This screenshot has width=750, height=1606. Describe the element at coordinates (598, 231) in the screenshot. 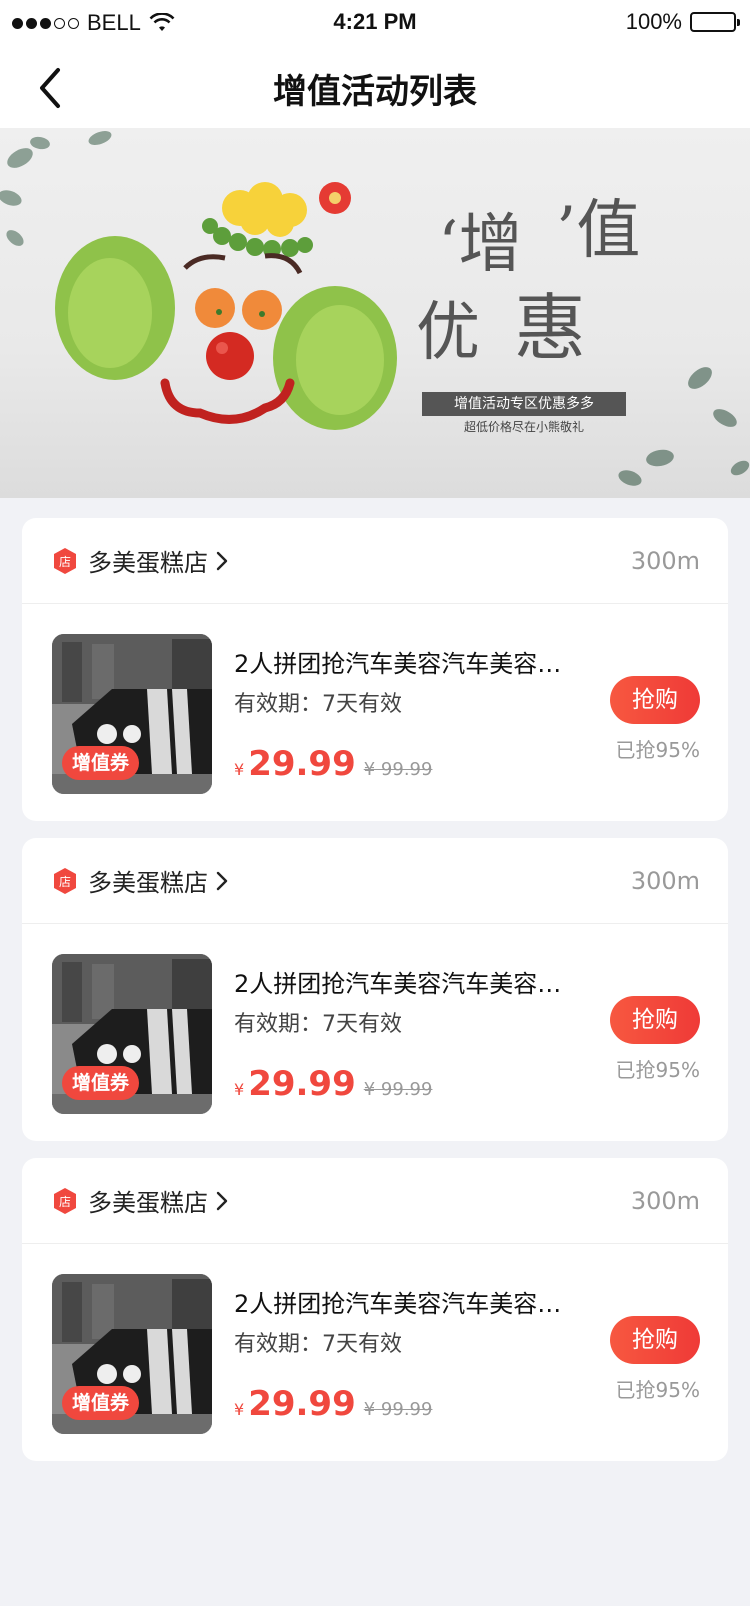

I see `banner-headline-char: ’值` at that location.